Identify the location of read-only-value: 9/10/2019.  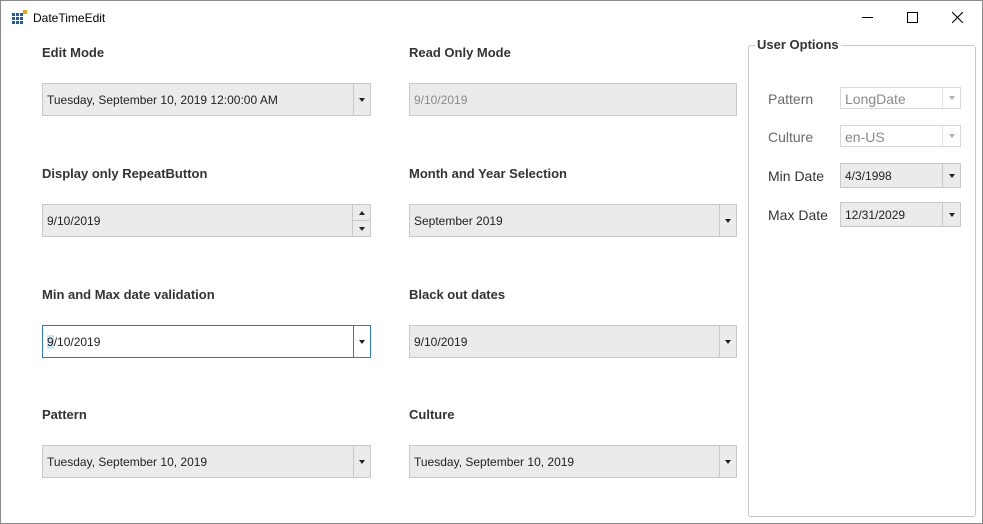
(441, 100).